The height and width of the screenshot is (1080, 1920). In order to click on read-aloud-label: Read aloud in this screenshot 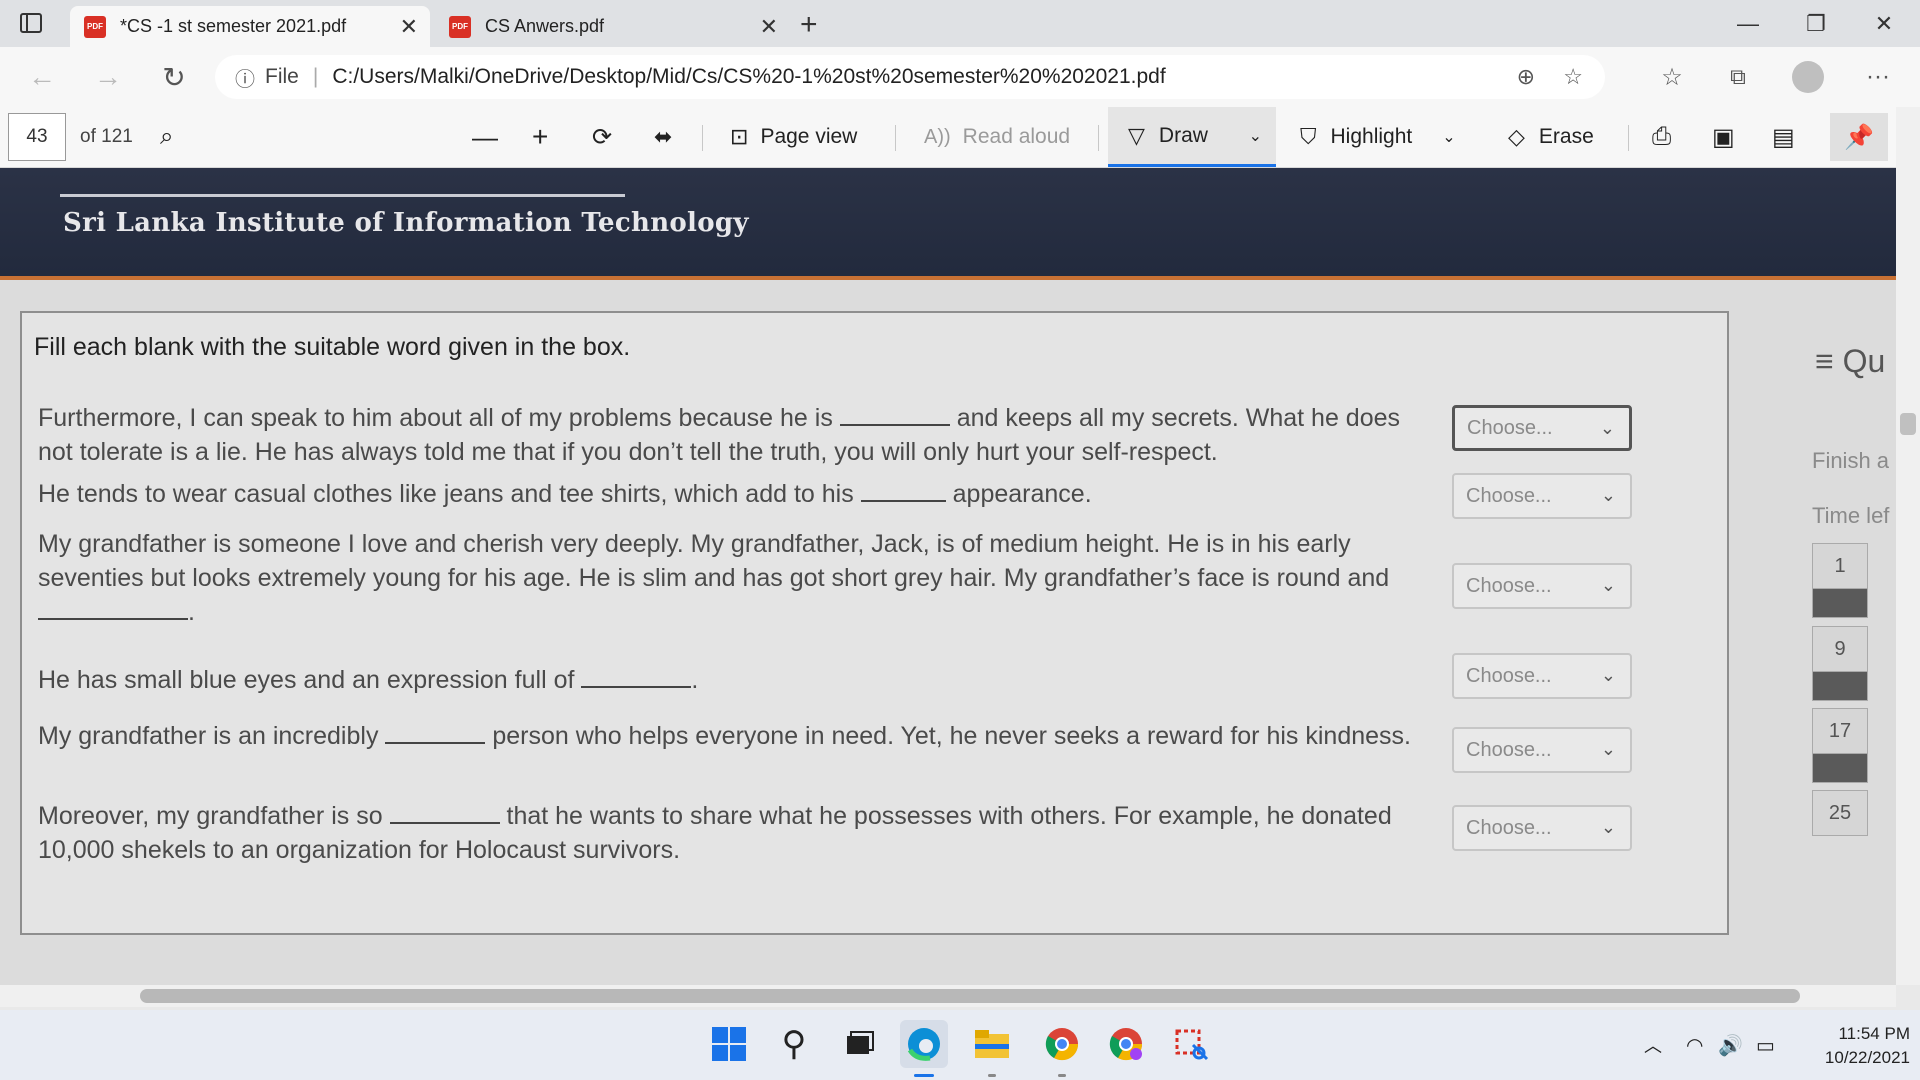, I will do `click(1016, 136)`.